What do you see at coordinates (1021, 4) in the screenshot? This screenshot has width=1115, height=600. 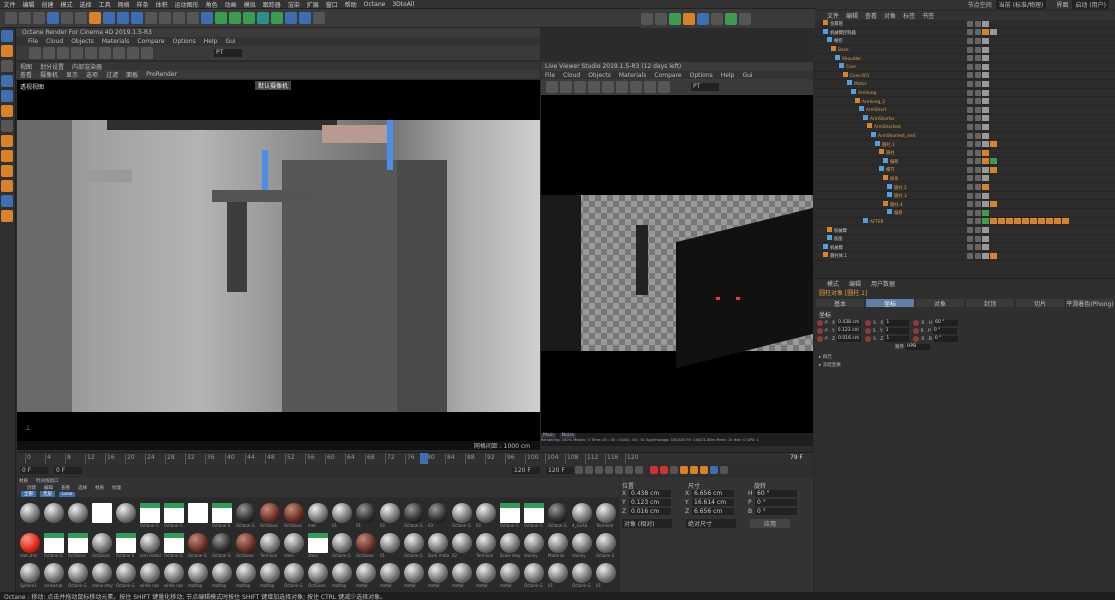 I see `node-space-dropdown: 当前 (标准/物理)` at bounding box center [1021, 4].